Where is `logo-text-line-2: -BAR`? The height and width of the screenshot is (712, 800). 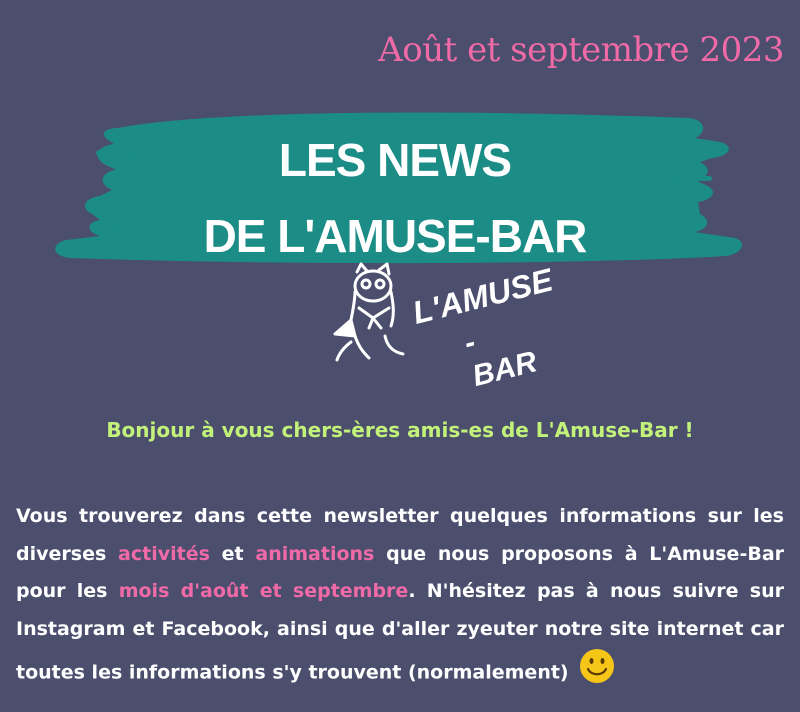
logo-text-line-2: -BAR is located at coordinates (501, 359).